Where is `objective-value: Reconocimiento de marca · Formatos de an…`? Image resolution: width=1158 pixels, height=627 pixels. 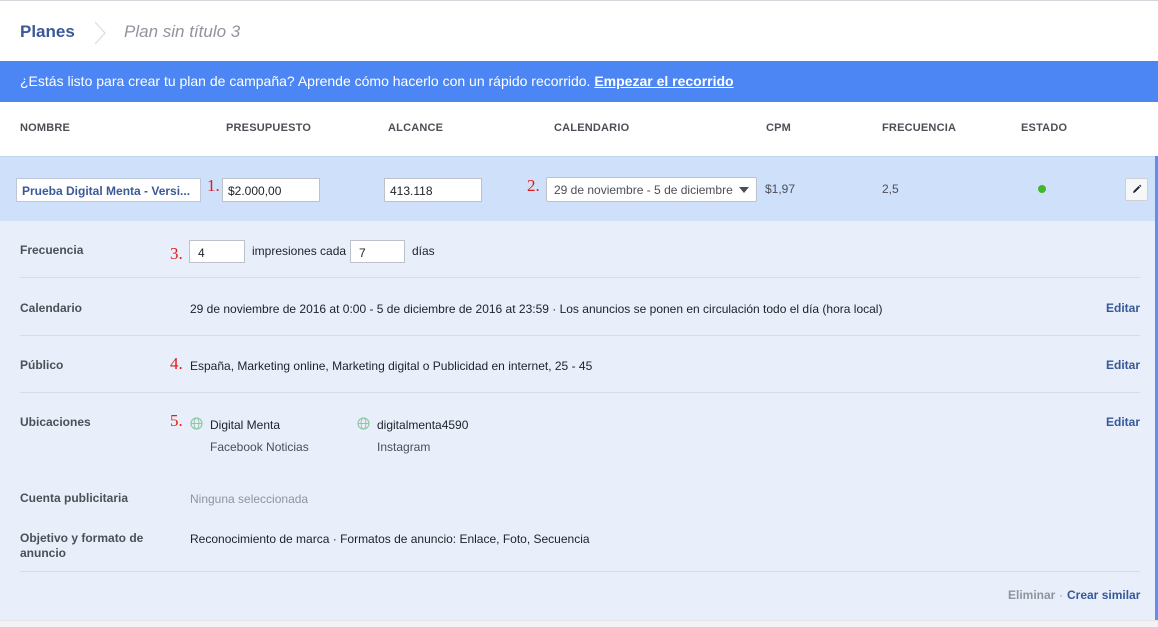
objective-value: Reconocimiento de marca · Formatos de an… is located at coordinates (390, 539).